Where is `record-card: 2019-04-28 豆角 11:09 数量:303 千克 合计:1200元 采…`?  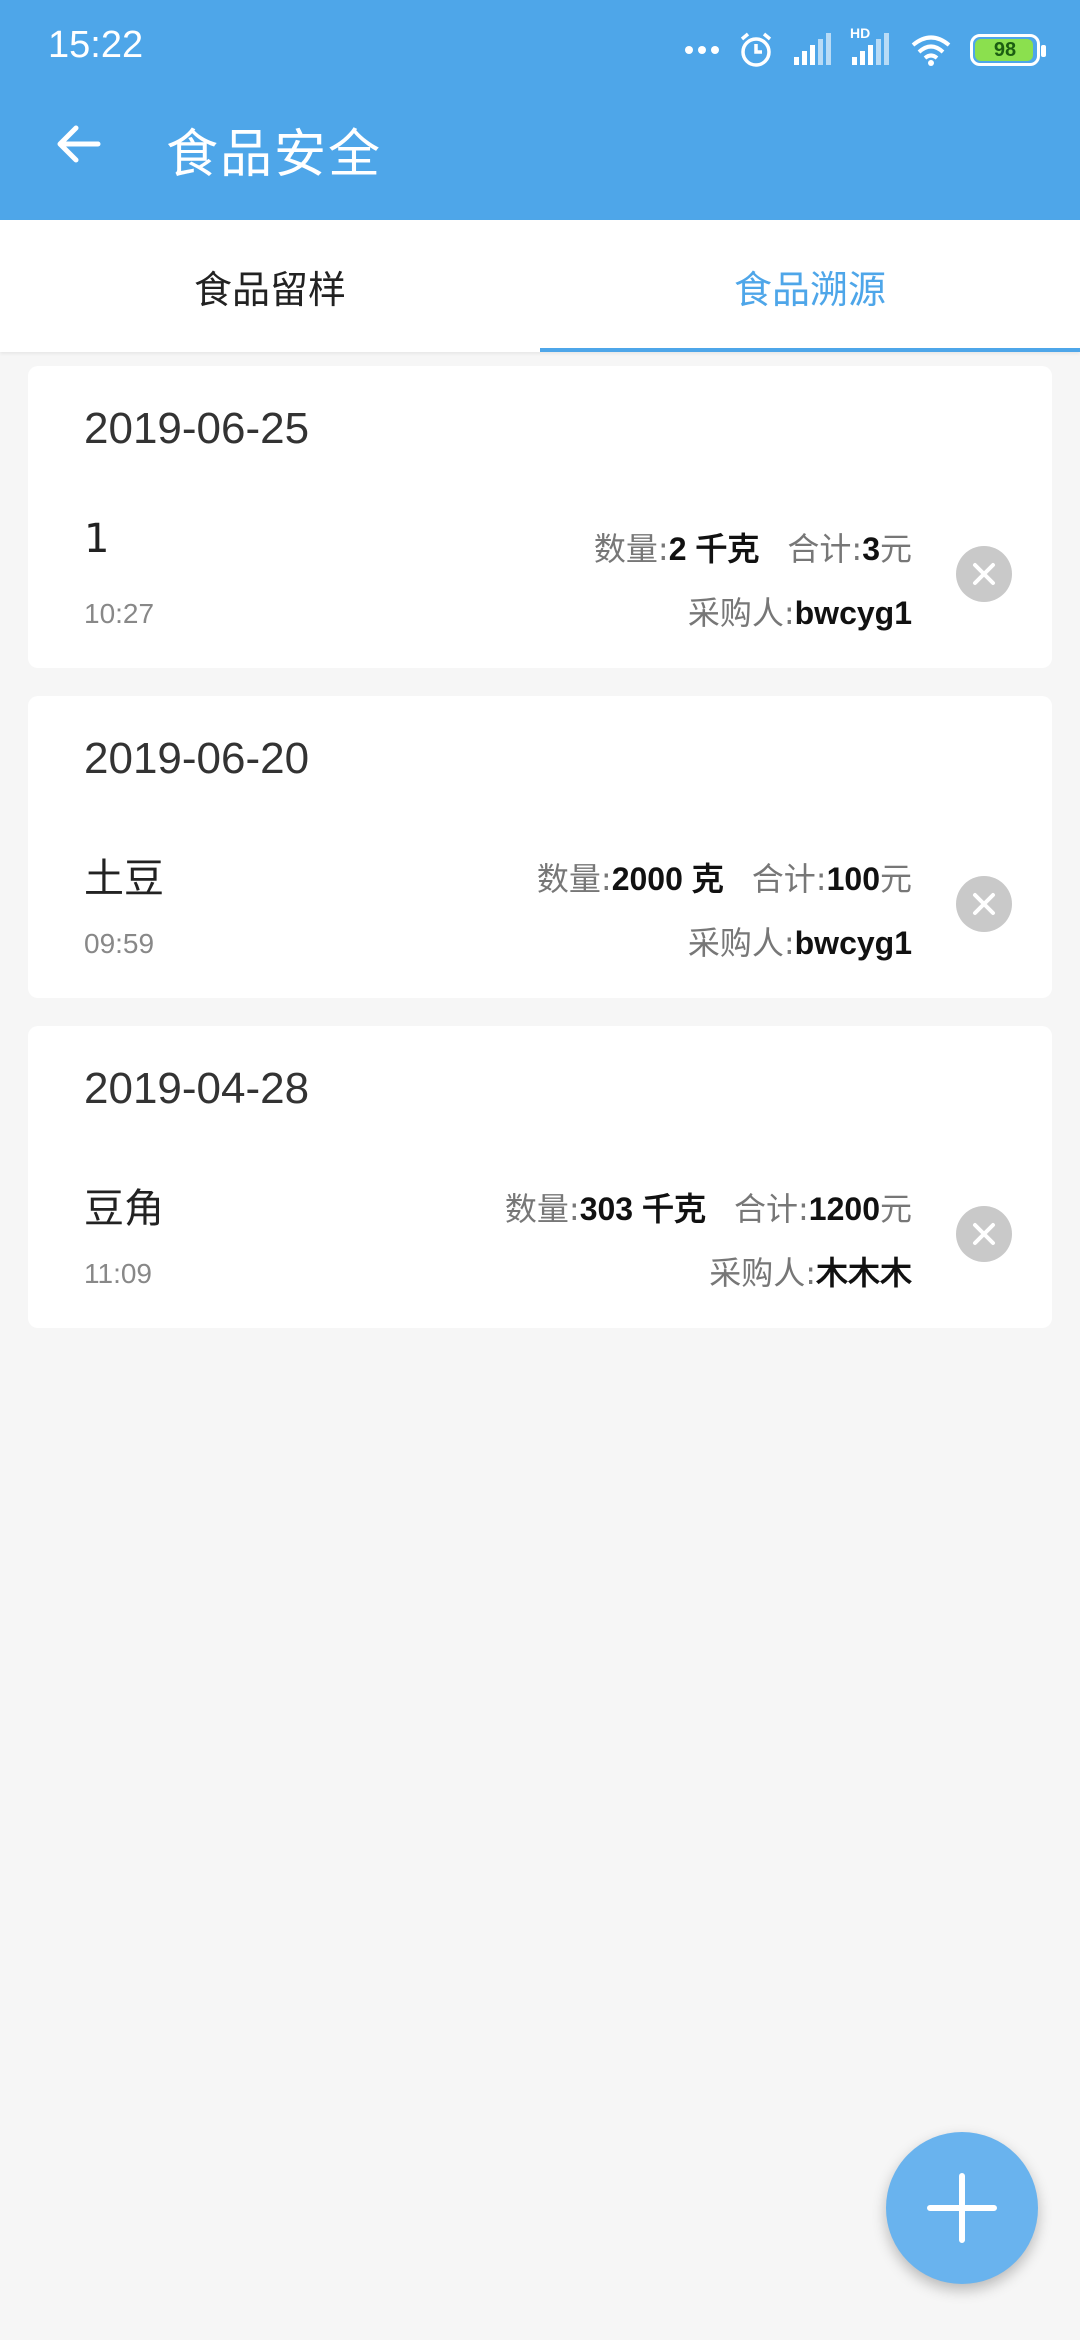 record-card: 2019-04-28 豆角 11:09 数量:303 千克 合计:1200元 采… is located at coordinates (540, 1177).